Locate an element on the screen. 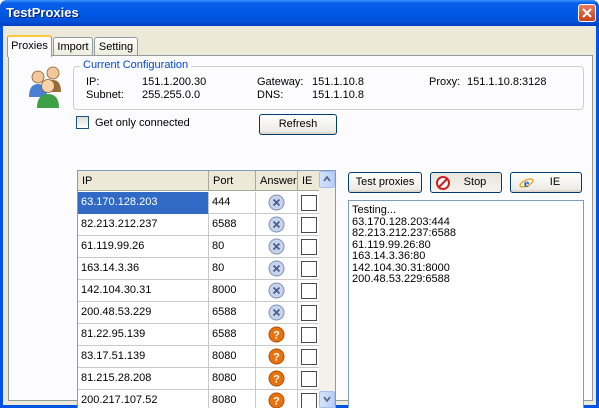 The image size is (599, 408). cell-port: 8000 is located at coordinates (232, 291).